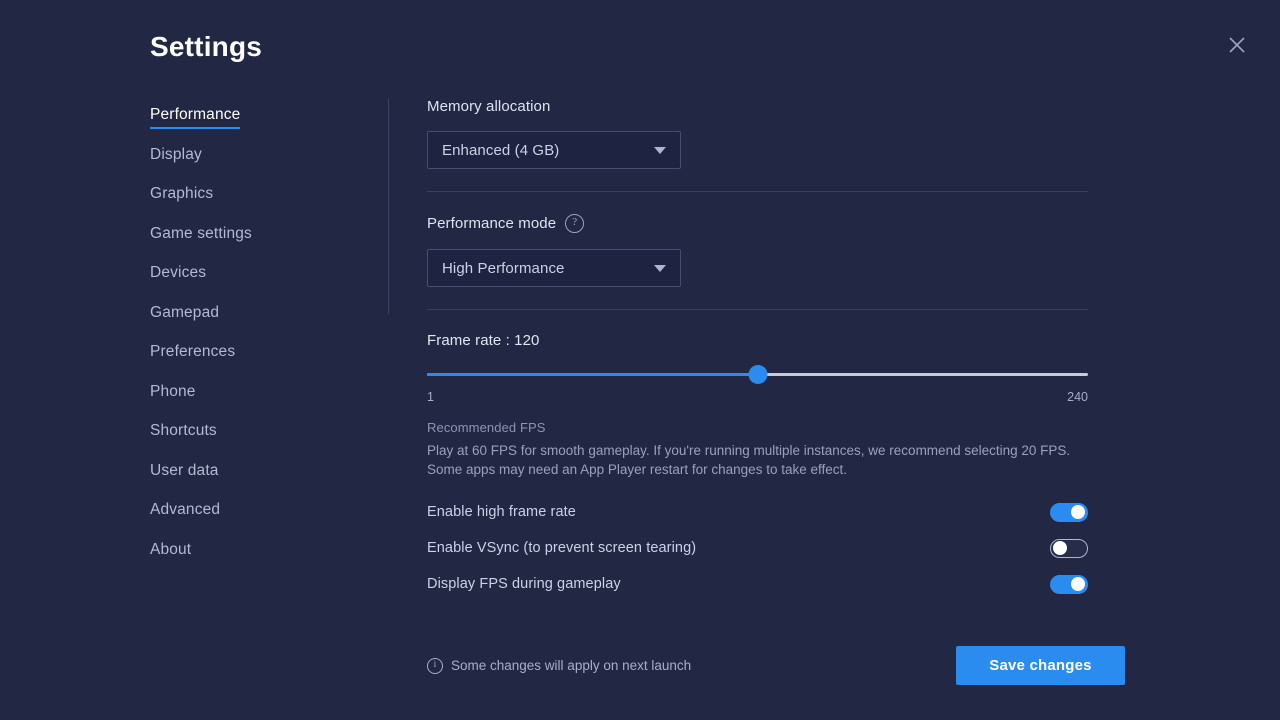 Image resolution: width=1280 pixels, height=720 pixels. Describe the element at coordinates (195, 117) in the screenshot. I see `sidebar-item-performance: Performance` at that location.